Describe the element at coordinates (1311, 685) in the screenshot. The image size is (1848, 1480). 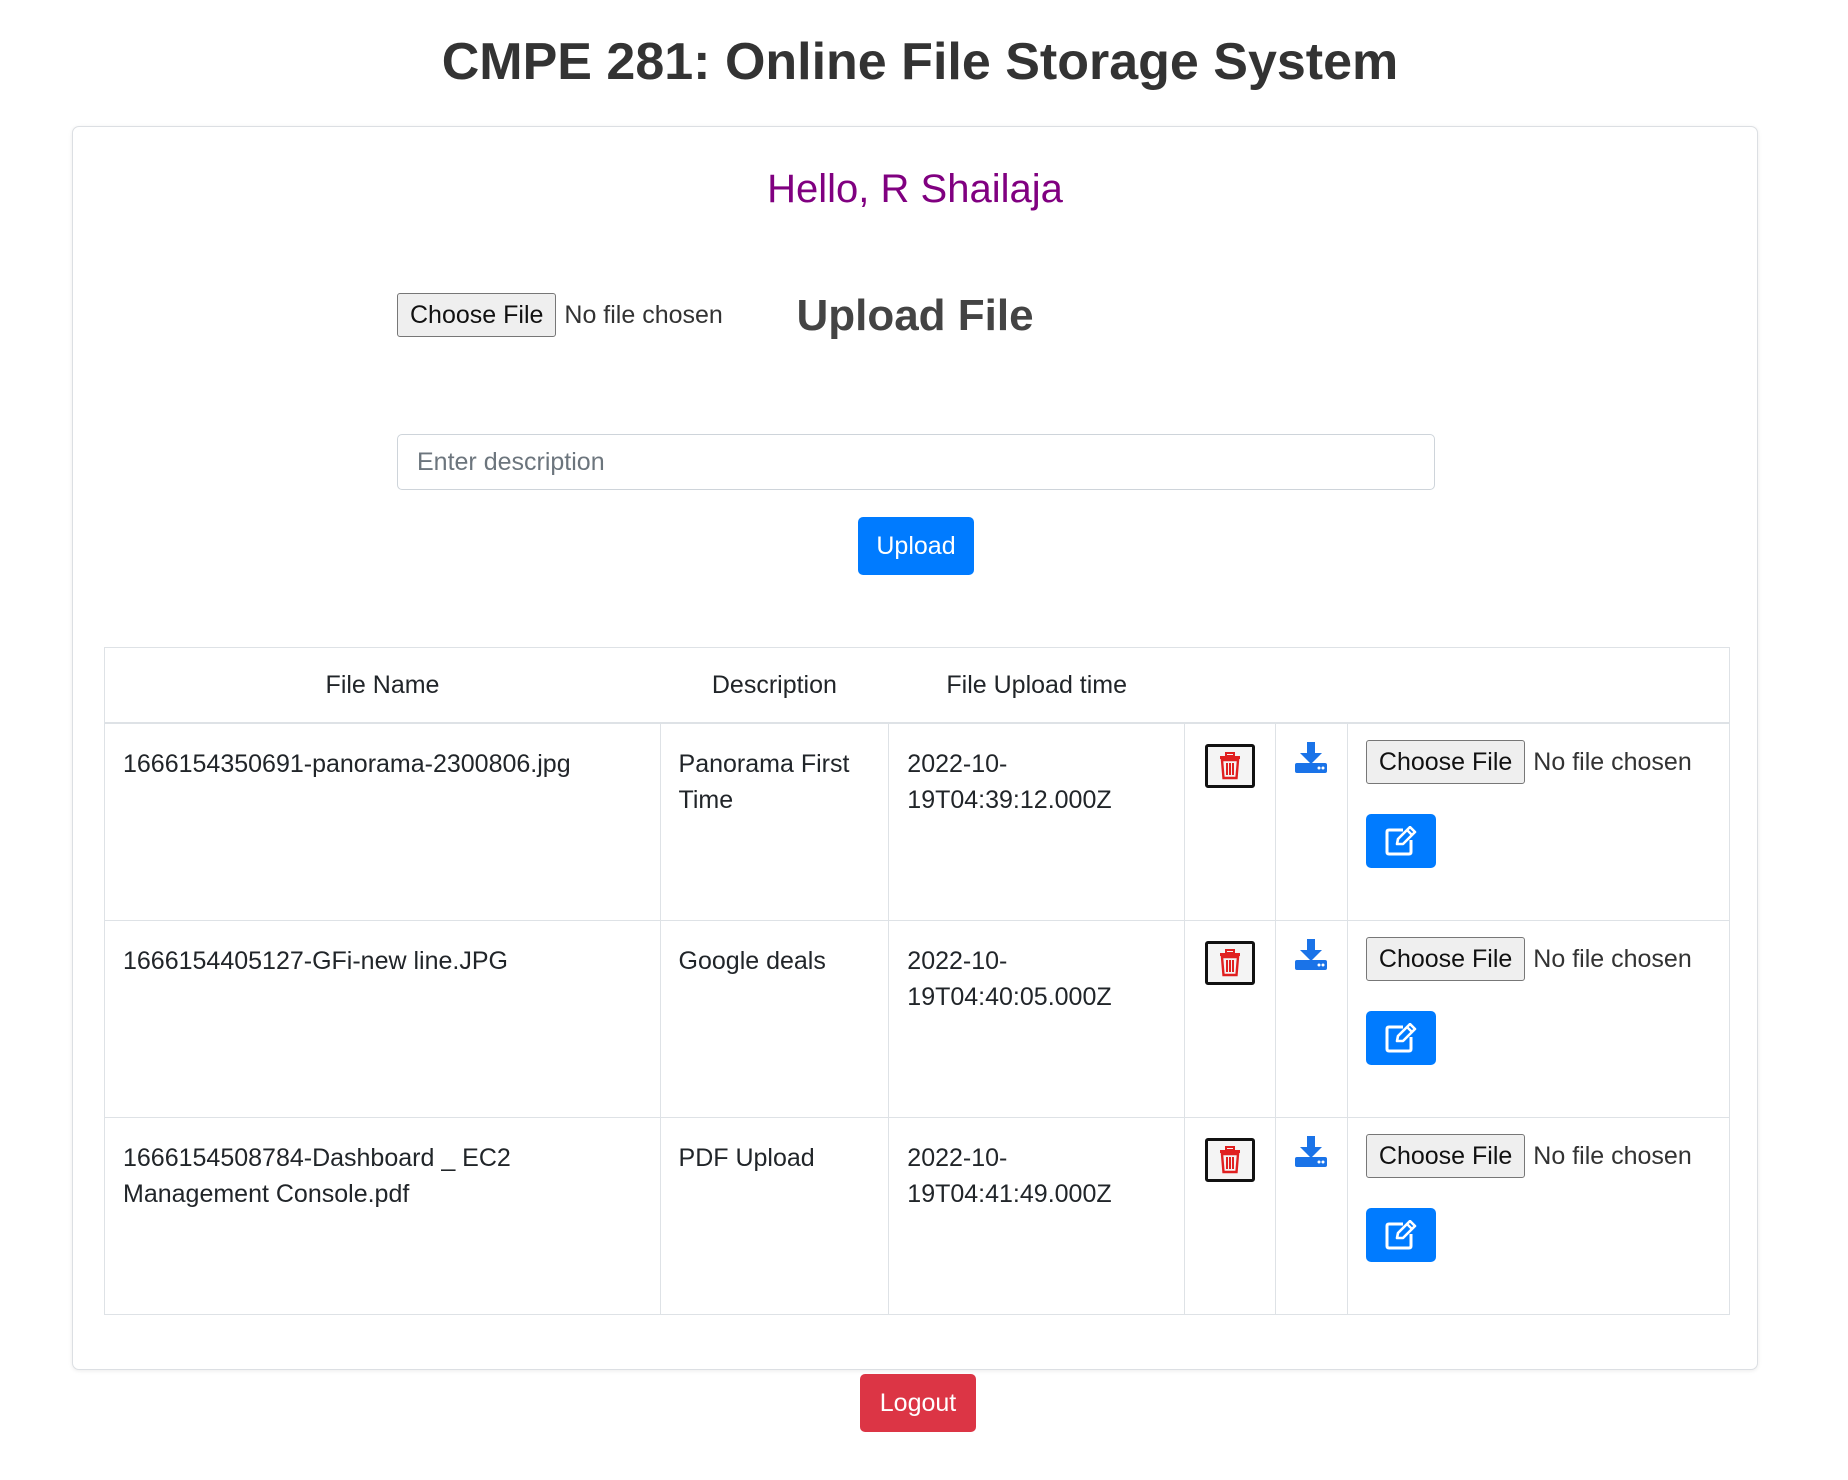
I see `header-download` at that location.